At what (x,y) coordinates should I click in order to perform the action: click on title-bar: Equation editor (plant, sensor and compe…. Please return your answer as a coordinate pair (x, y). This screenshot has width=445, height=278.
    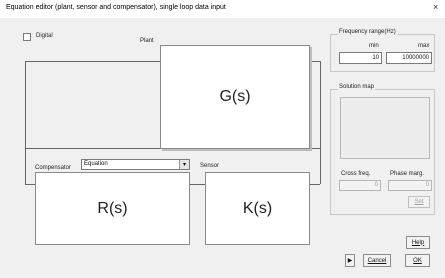
    Looking at the image, I should click on (222, 9).